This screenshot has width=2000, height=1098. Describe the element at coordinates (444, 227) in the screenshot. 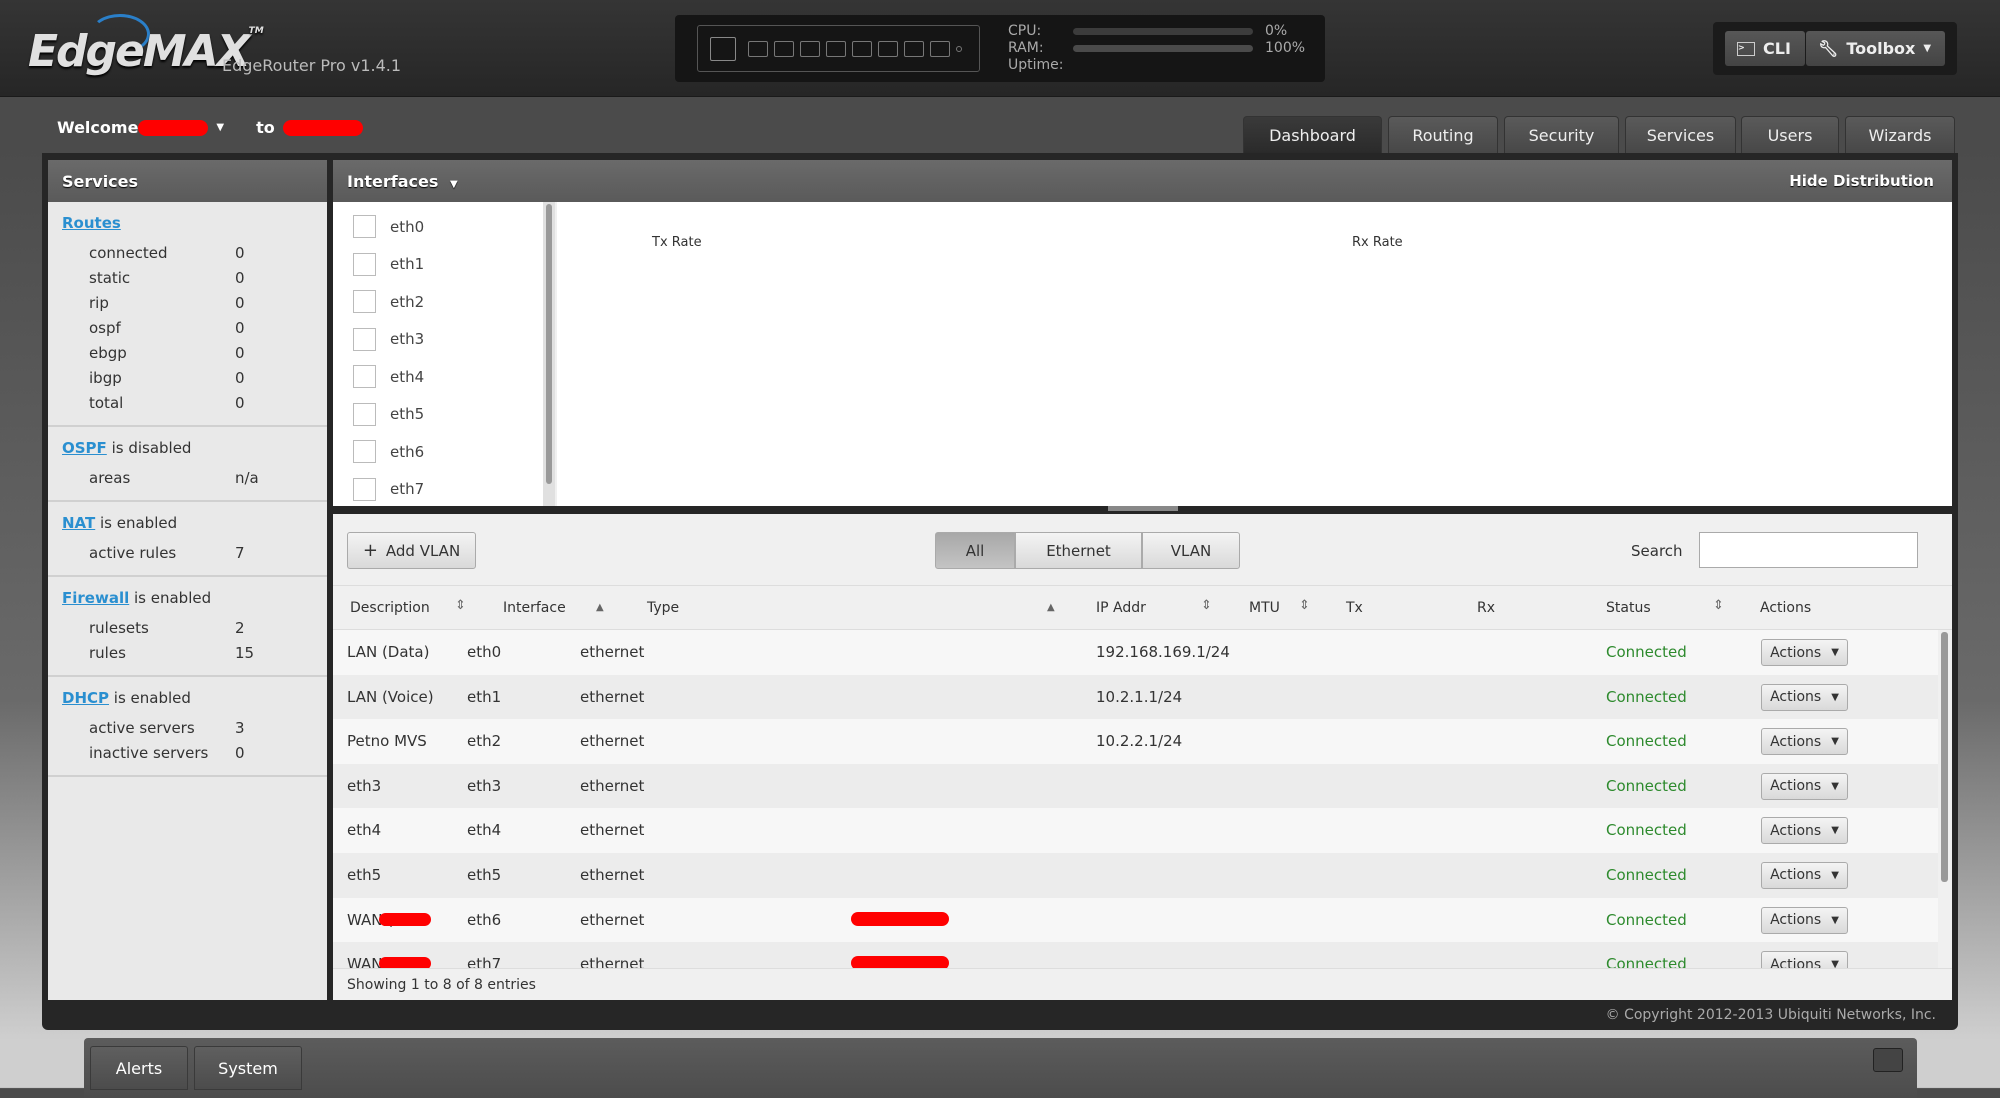

I see `interface-item: eth0` at that location.